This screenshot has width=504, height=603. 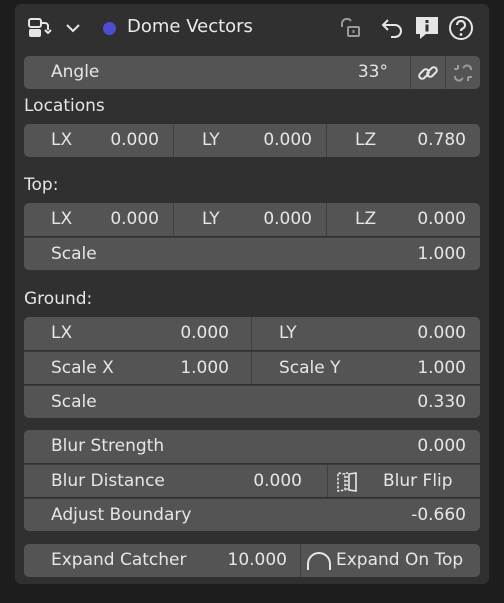 What do you see at coordinates (98, 140) in the screenshot?
I see `locations-lx-field: LX 0.000` at bounding box center [98, 140].